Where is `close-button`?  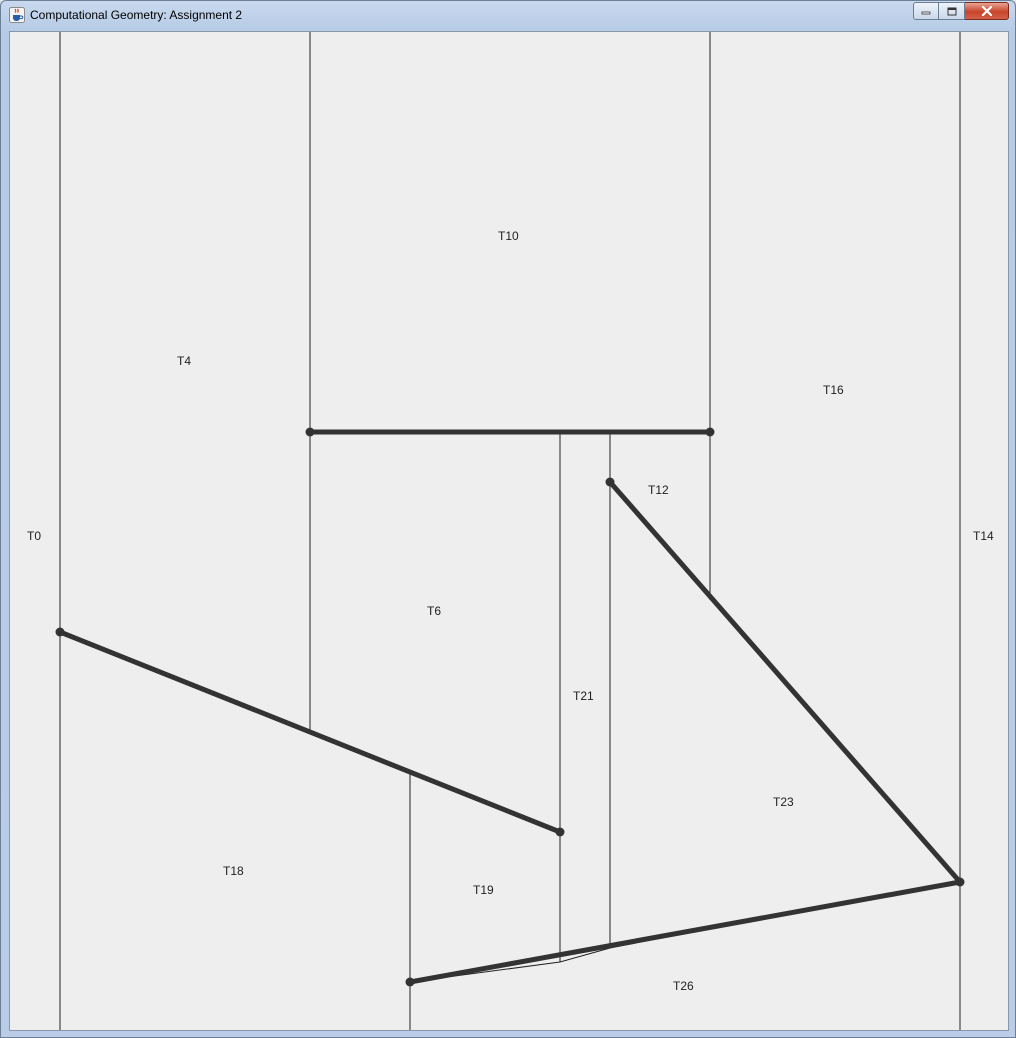 close-button is located at coordinates (987, 11).